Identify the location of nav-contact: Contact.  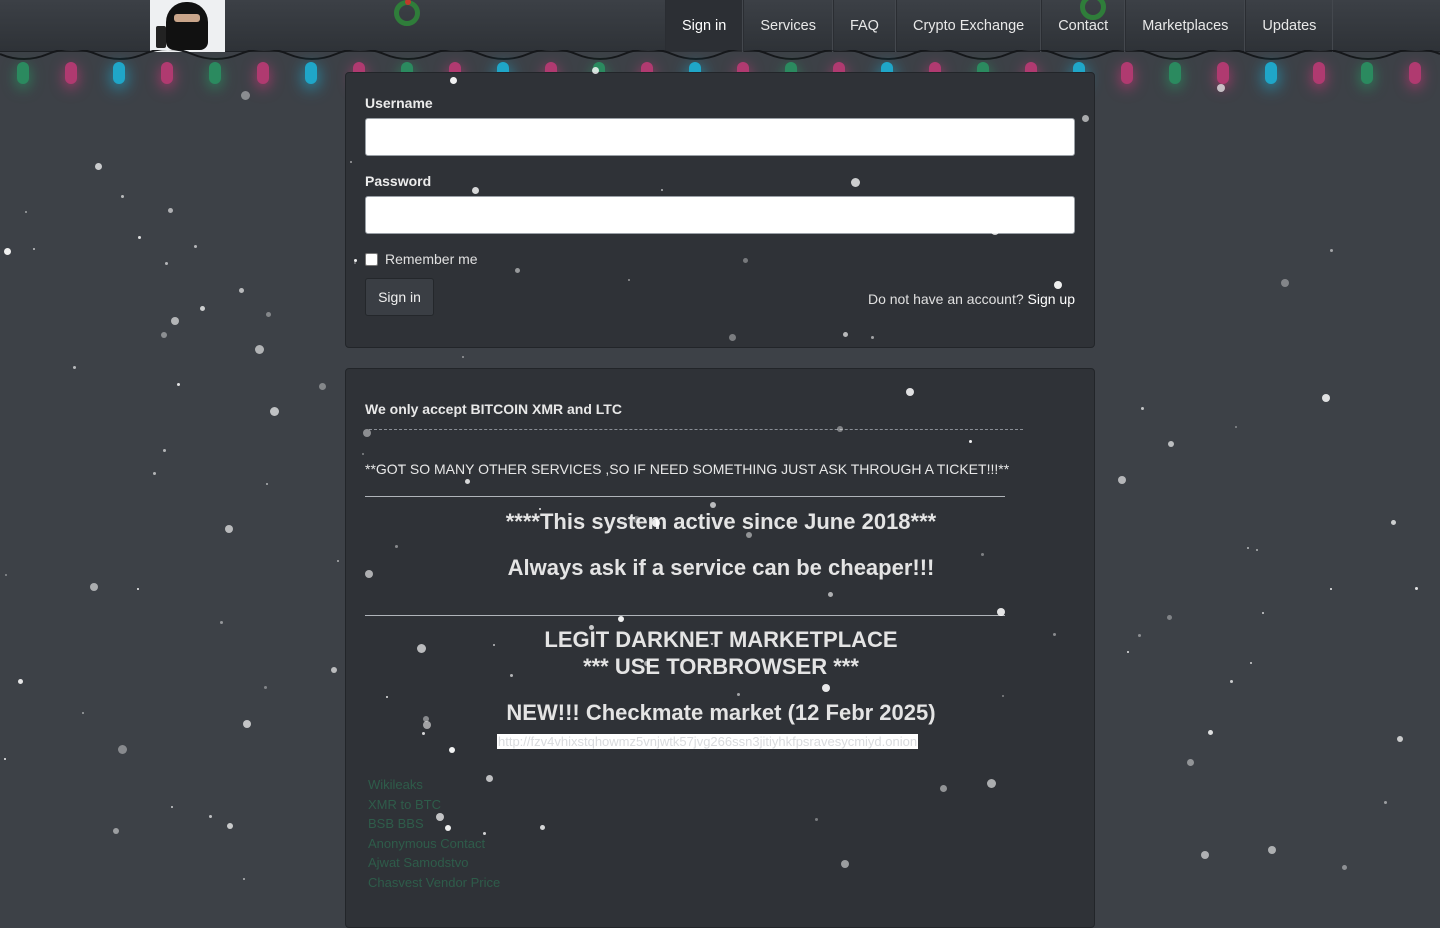
(1083, 26).